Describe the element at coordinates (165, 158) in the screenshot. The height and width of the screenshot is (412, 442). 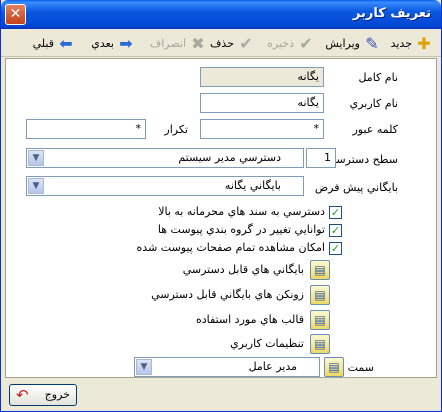
I see `access-level-dropdown: ▼ دسترسي مدير سيستم` at that location.